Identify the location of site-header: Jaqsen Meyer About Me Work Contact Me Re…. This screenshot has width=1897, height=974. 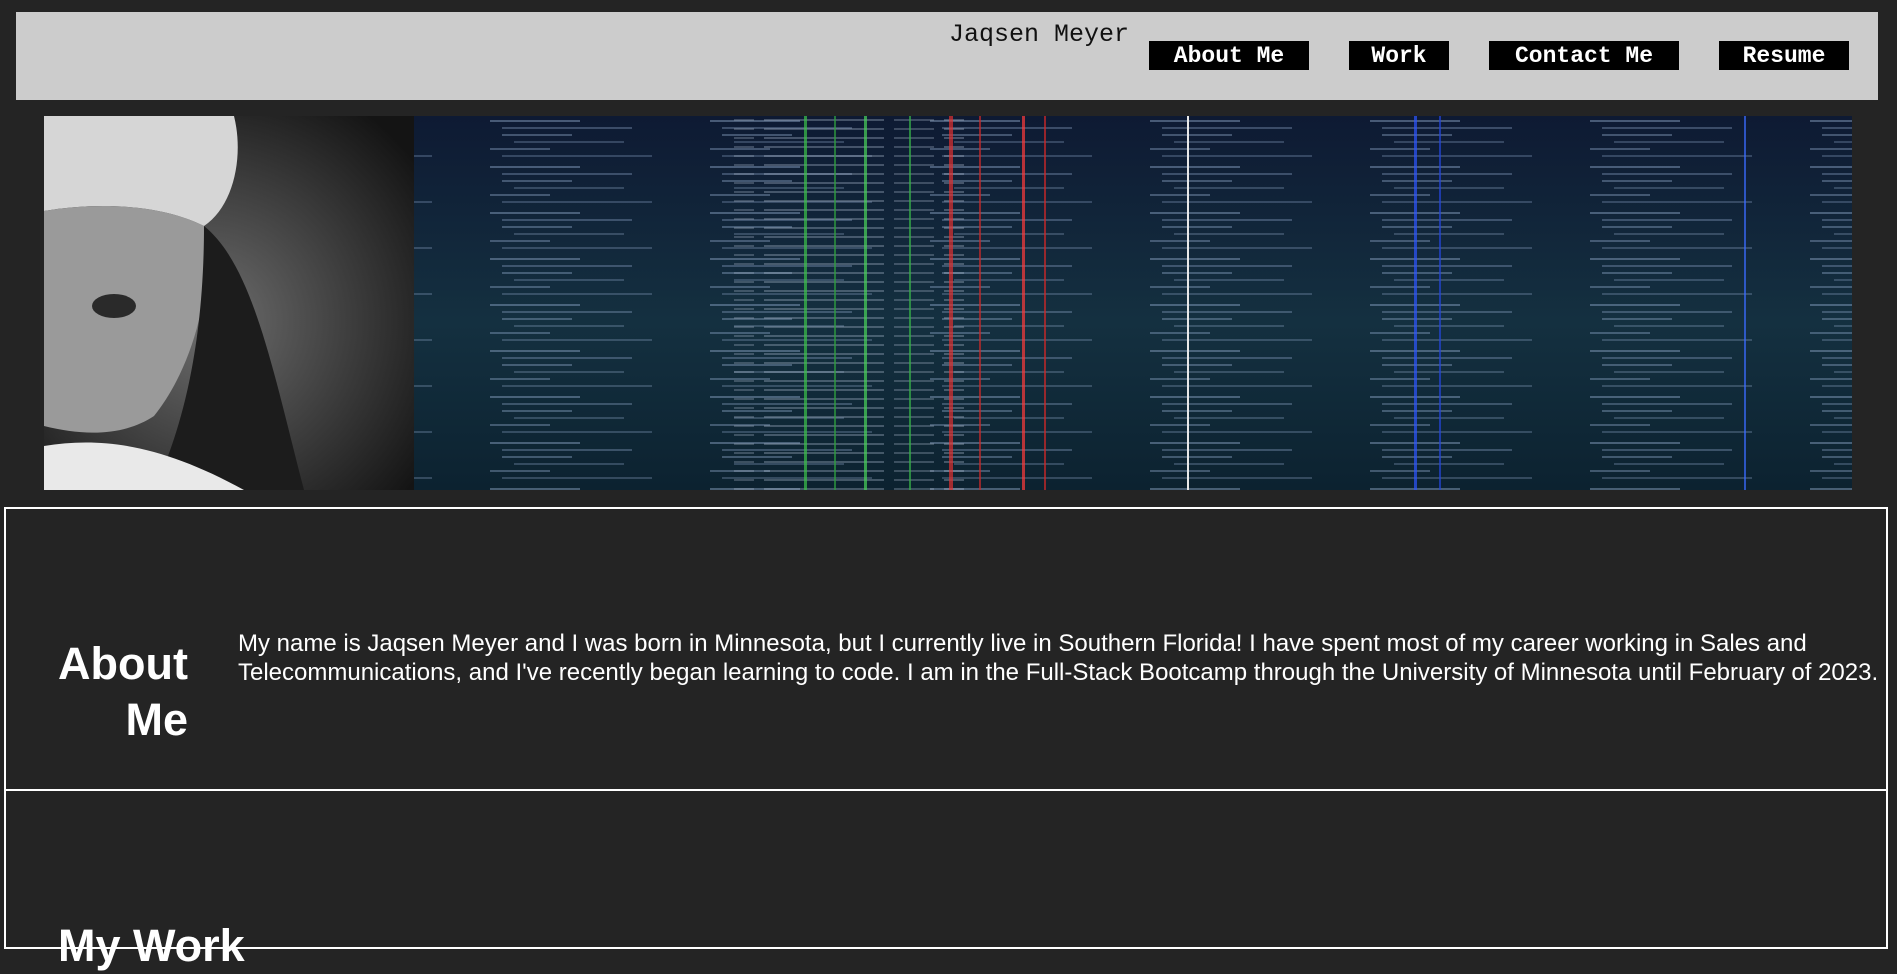
(947, 56).